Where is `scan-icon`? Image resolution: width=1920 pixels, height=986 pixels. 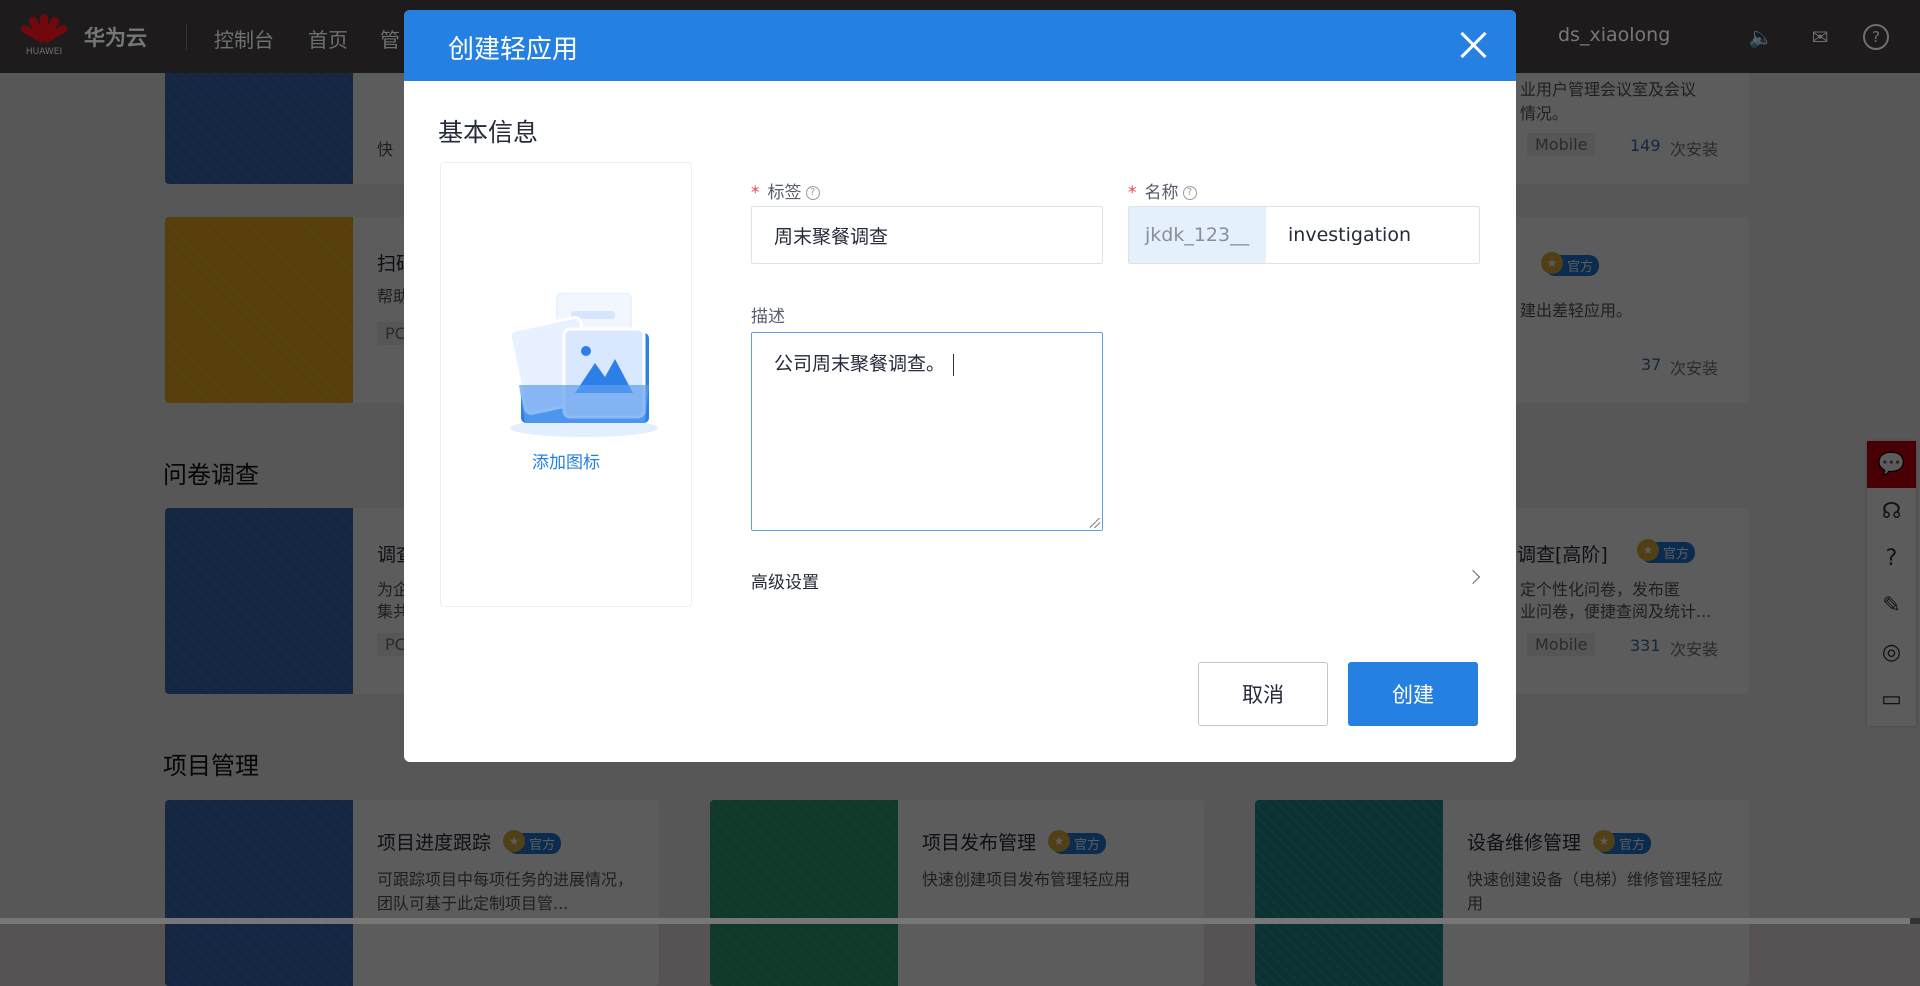
scan-icon is located at coordinates (259, 310).